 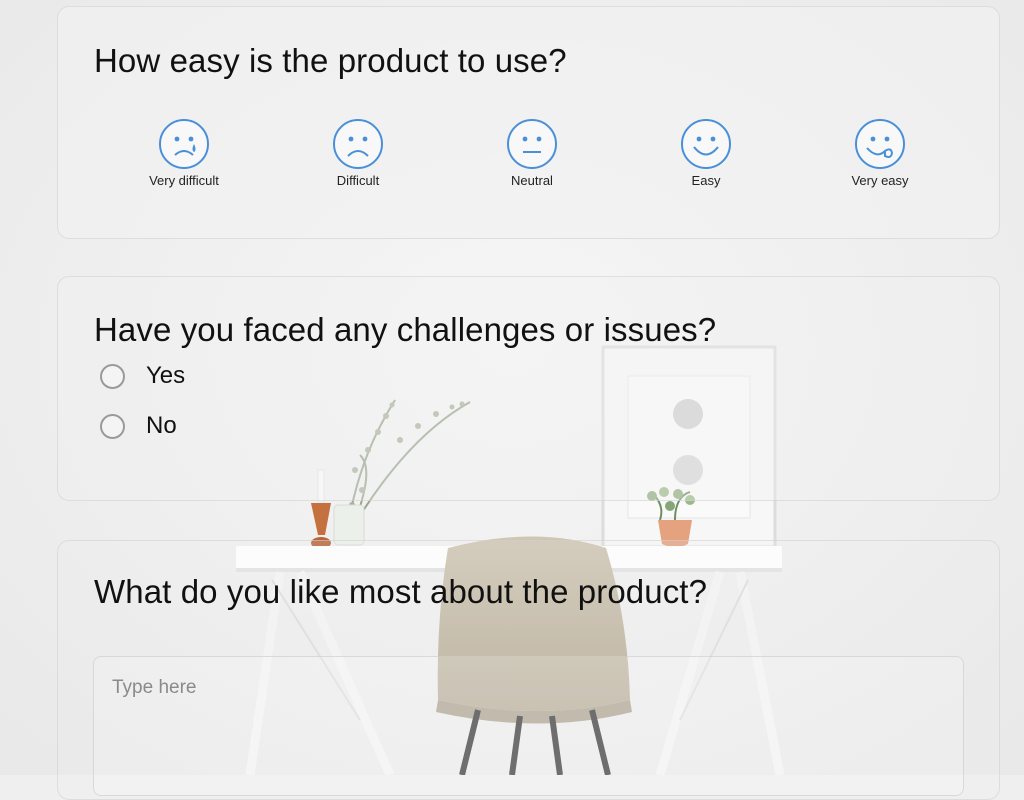 I want to click on rating-option-difficult: Difficult, so click(x=358, y=153).